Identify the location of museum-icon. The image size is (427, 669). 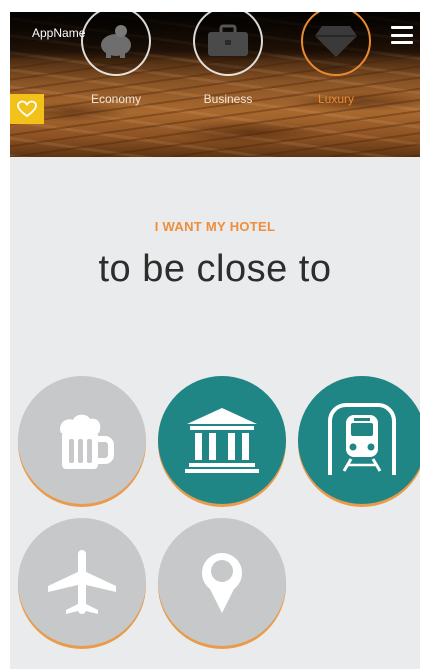
(222, 440).